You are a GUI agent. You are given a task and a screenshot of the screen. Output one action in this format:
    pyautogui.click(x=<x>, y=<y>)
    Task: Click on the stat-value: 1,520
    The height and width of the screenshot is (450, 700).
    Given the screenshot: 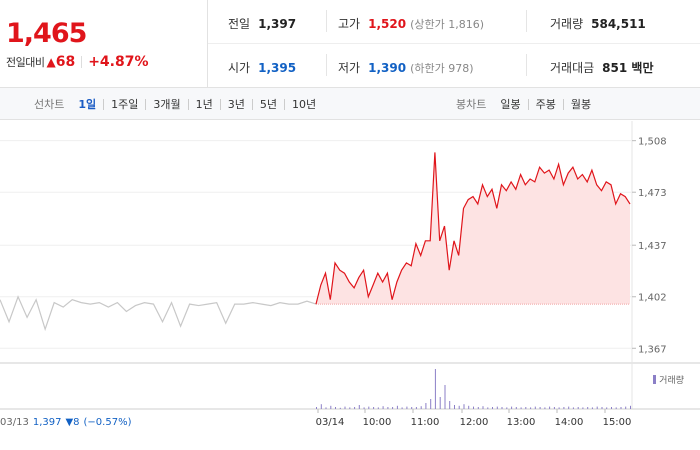 What is the action you would take?
    pyautogui.click(x=387, y=24)
    